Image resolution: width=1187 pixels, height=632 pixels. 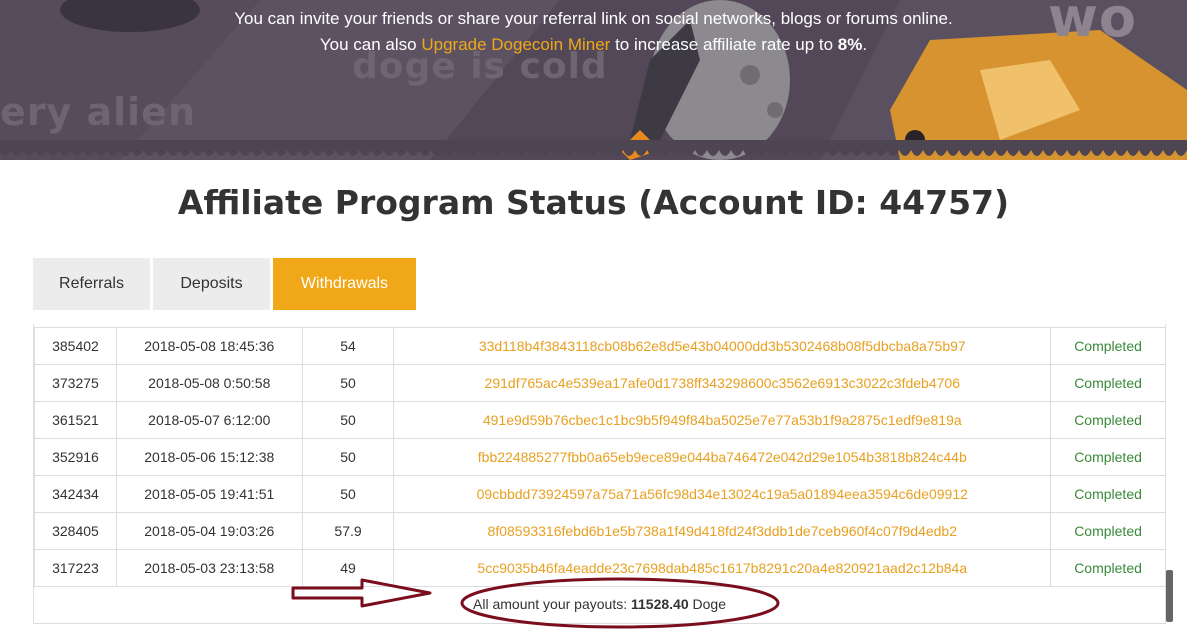 I want to click on upgrade-miner-link: Upgrade Dogecoin Miner, so click(x=515, y=44).